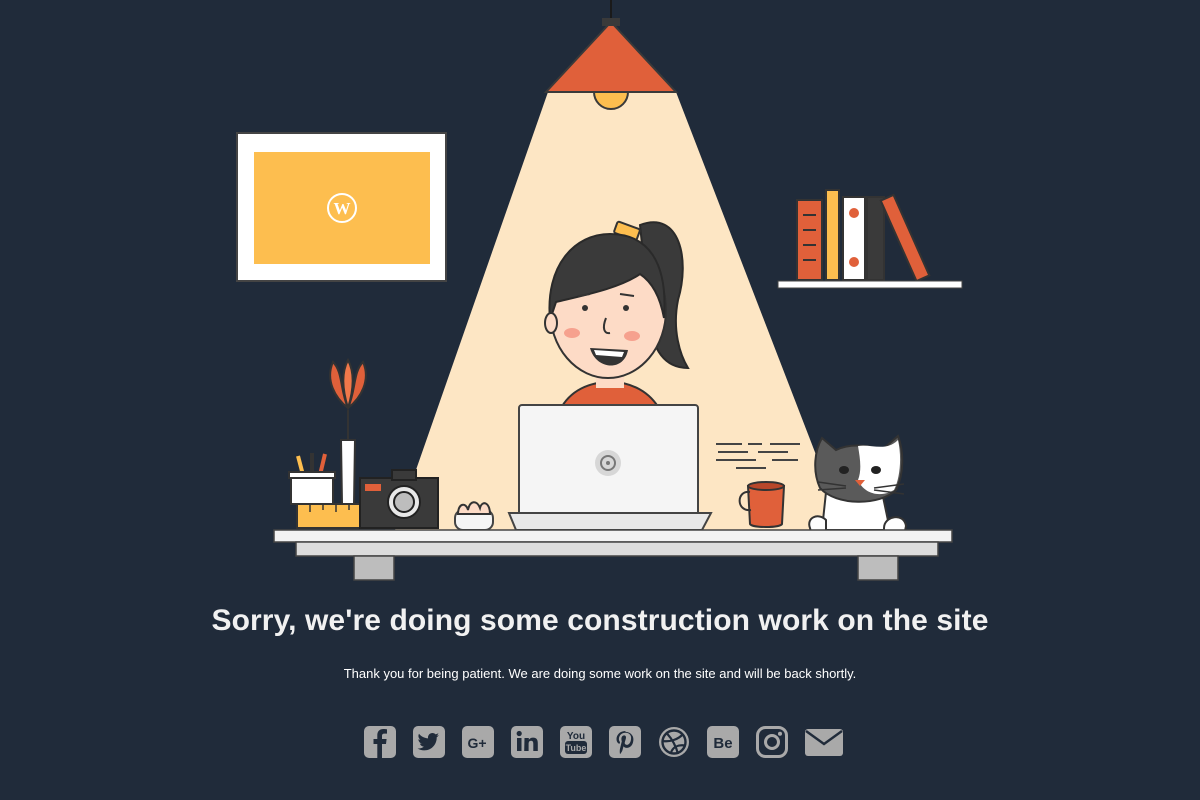 Image resolution: width=1200 pixels, height=800 pixels. I want to click on pencil-cup, so click(312, 479).